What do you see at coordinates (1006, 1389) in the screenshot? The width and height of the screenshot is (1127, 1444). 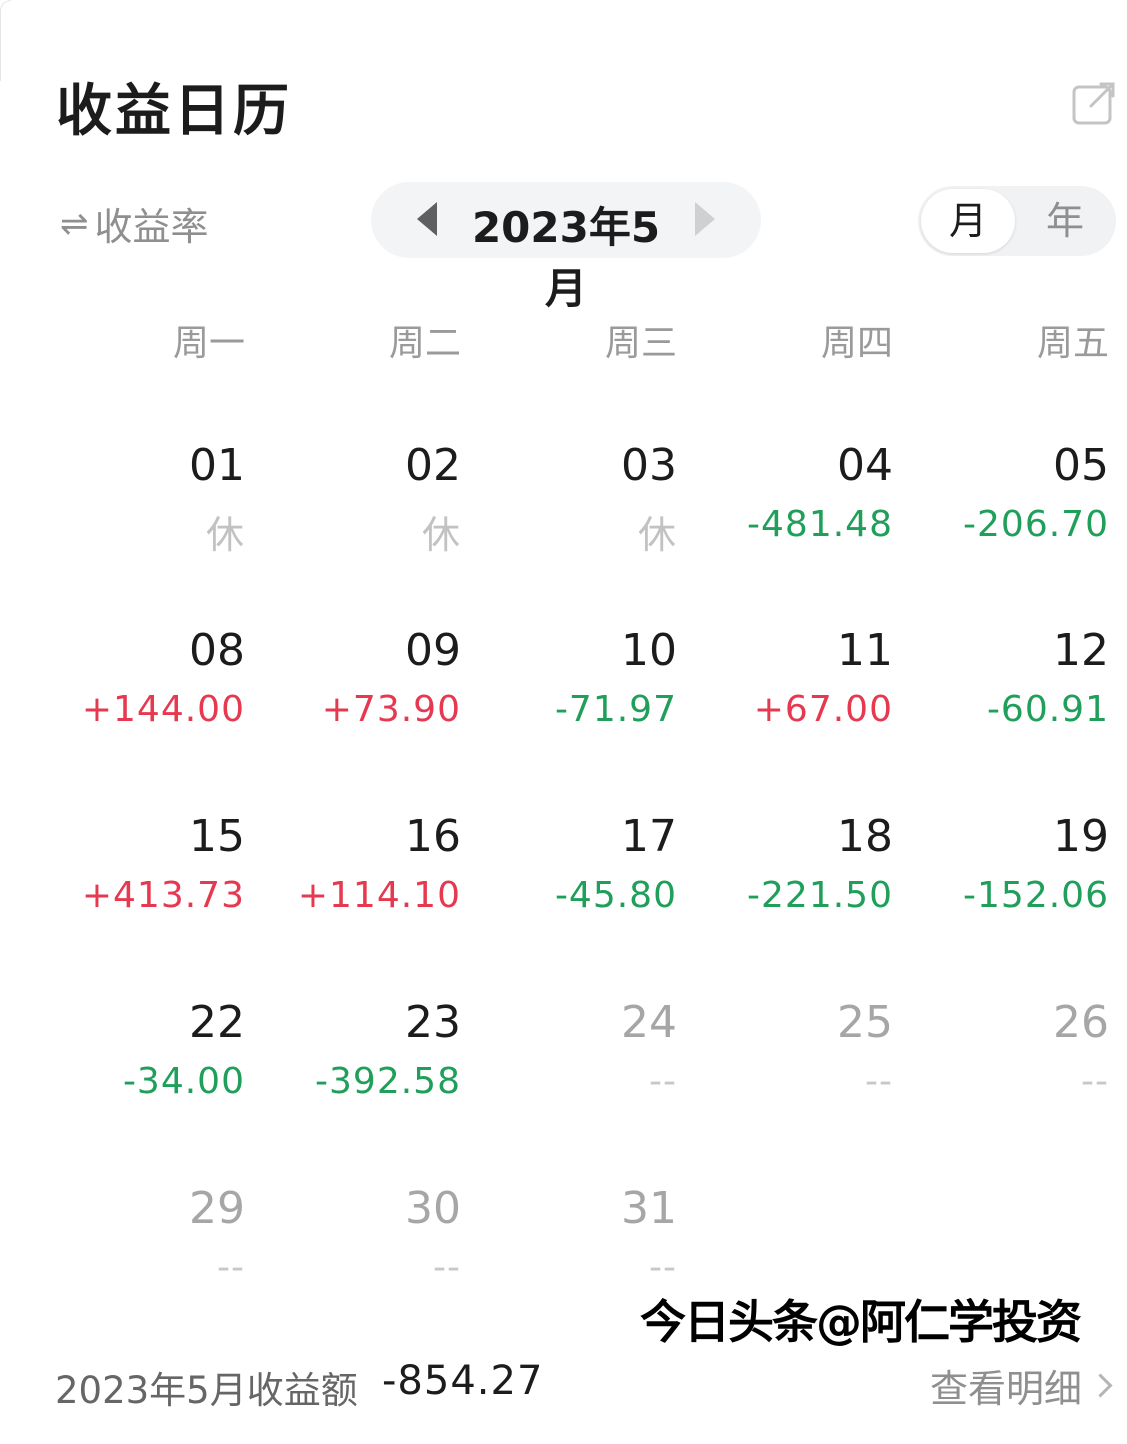 I see `view-details-label: 查看明细` at bounding box center [1006, 1389].